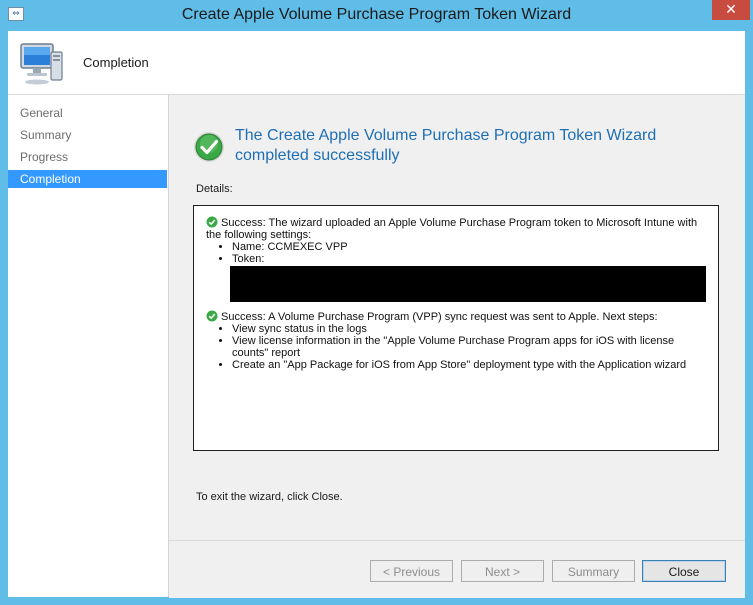  What do you see at coordinates (731, 10) in the screenshot?
I see `window-close-button: ✕` at bounding box center [731, 10].